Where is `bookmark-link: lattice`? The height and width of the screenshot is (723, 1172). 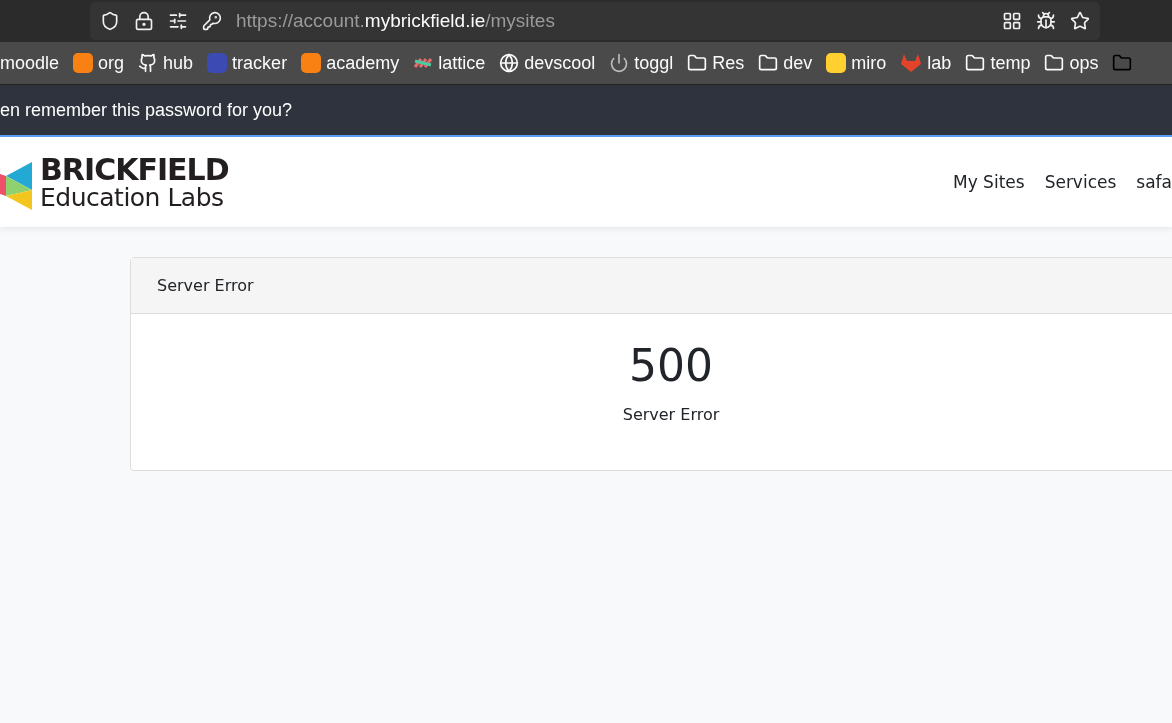 bookmark-link: lattice is located at coordinates (449, 63).